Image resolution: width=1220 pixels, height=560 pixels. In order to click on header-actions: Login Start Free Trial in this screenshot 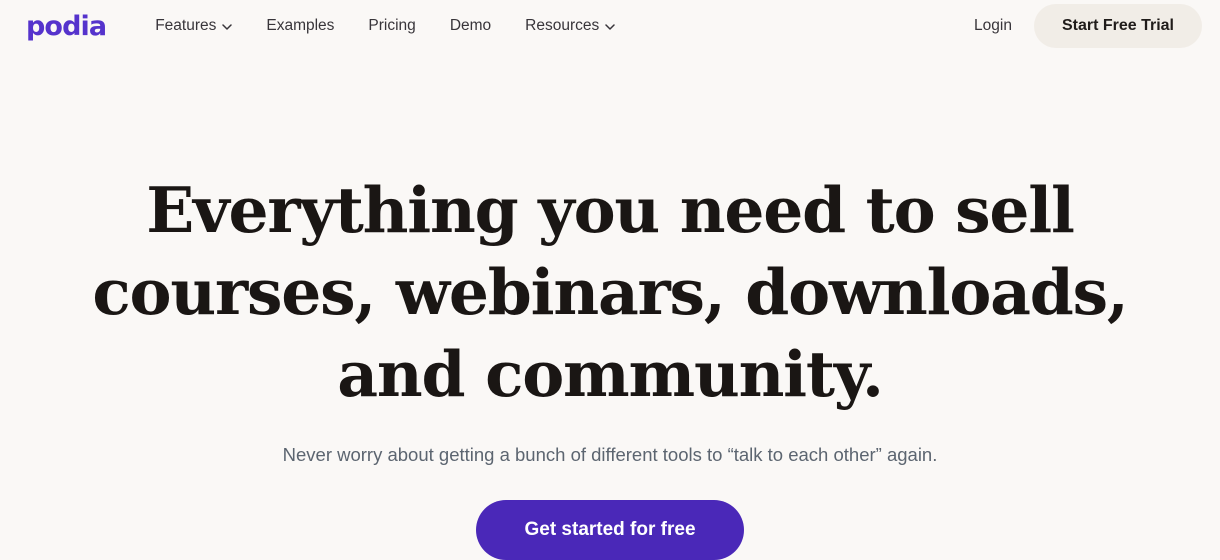, I will do `click(1081, 26)`.